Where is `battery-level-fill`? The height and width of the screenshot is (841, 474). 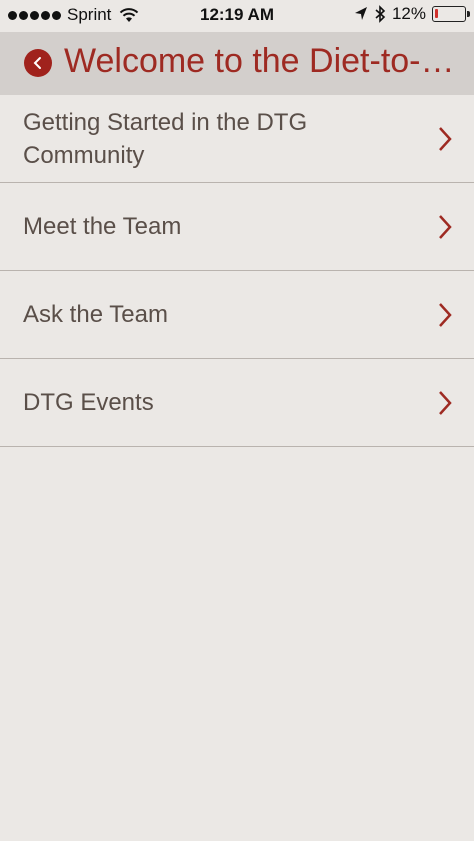 battery-level-fill is located at coordinates (436, 13).